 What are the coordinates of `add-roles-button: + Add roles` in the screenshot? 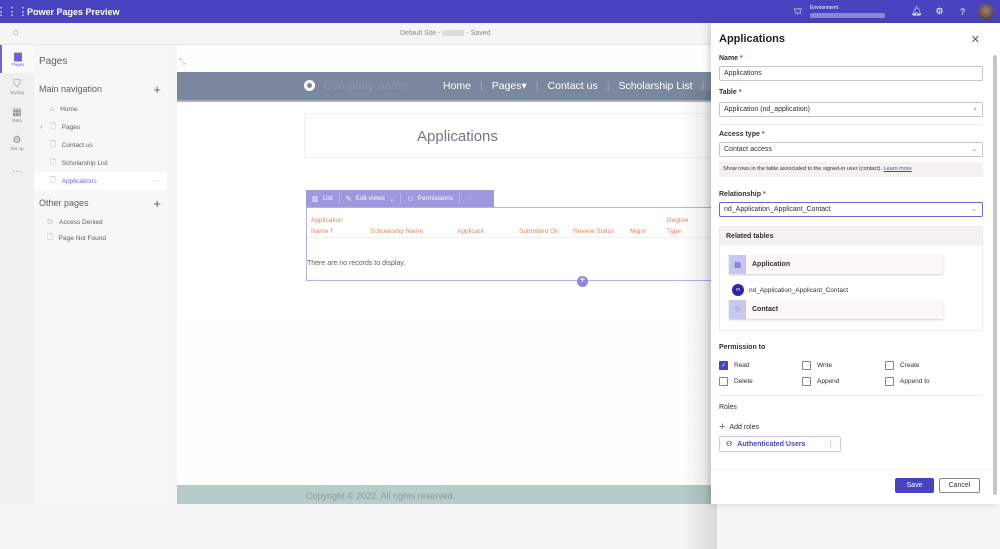 It's located at (739, 427).